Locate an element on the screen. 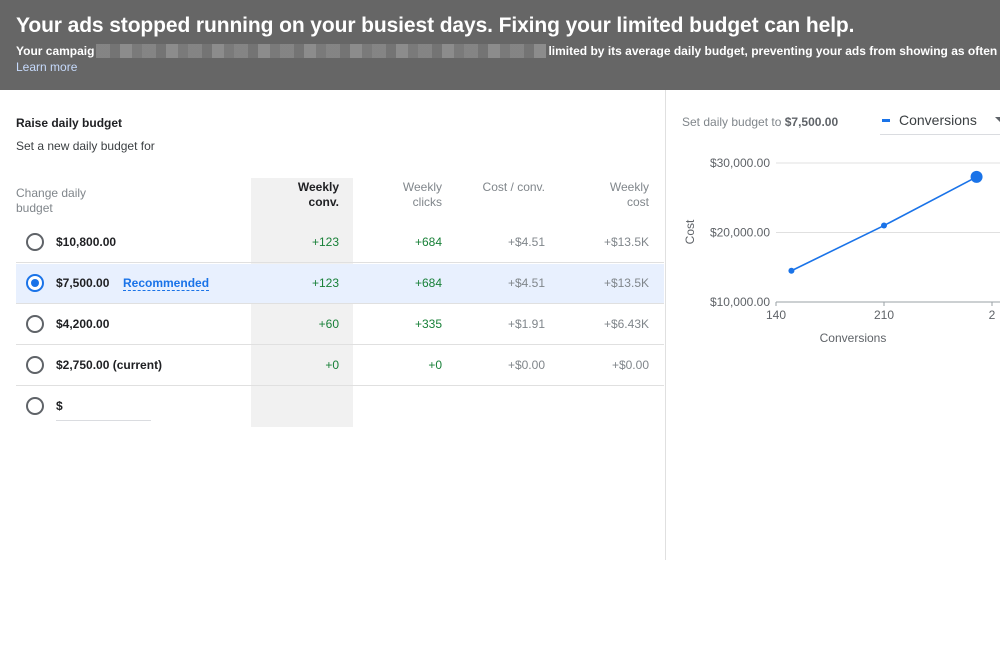 This screenshot has width=1000, height=650. banner-message-start: Your campaig is located at coordinates (55, 51).